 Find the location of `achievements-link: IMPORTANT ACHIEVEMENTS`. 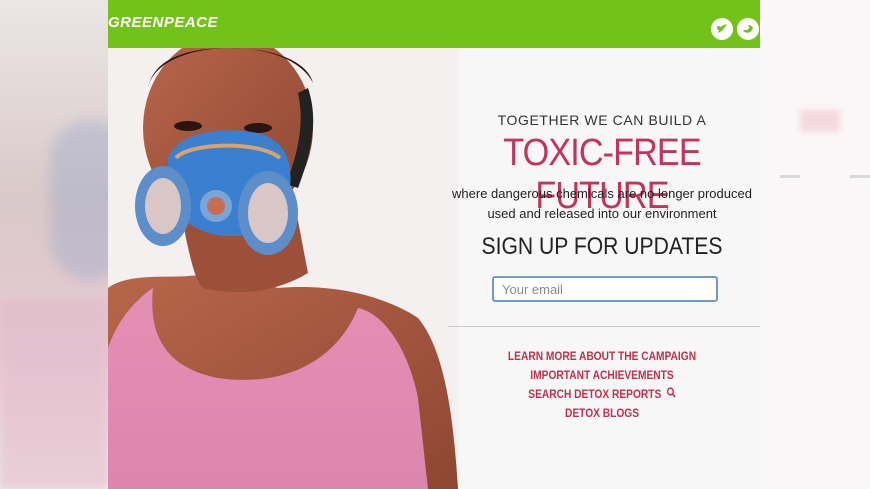

achievements-link: IMPORTANT ACHIEVEMENTS is located at coordinates (602, 375).